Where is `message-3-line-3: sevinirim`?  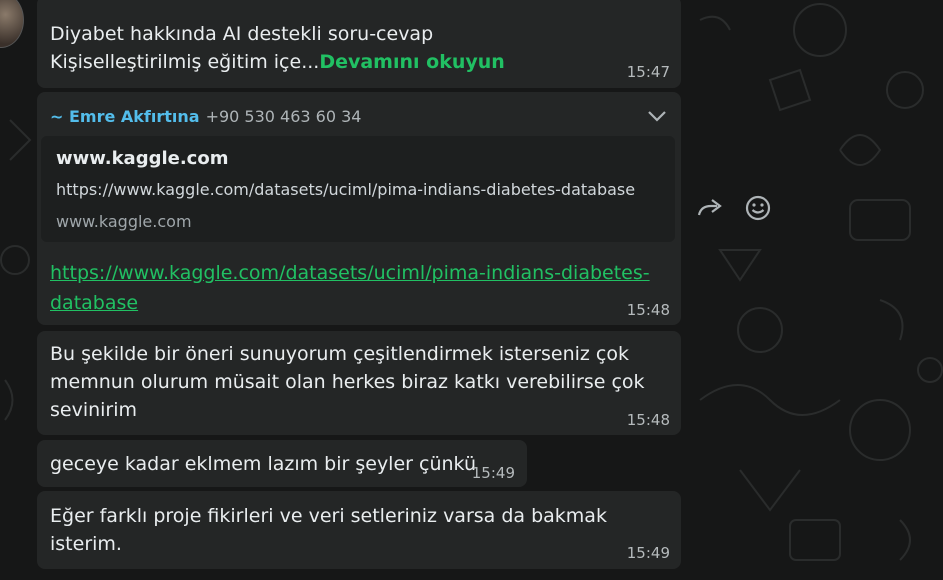
message-3-line-3: sevinirim is located at coordinates (94, 410).